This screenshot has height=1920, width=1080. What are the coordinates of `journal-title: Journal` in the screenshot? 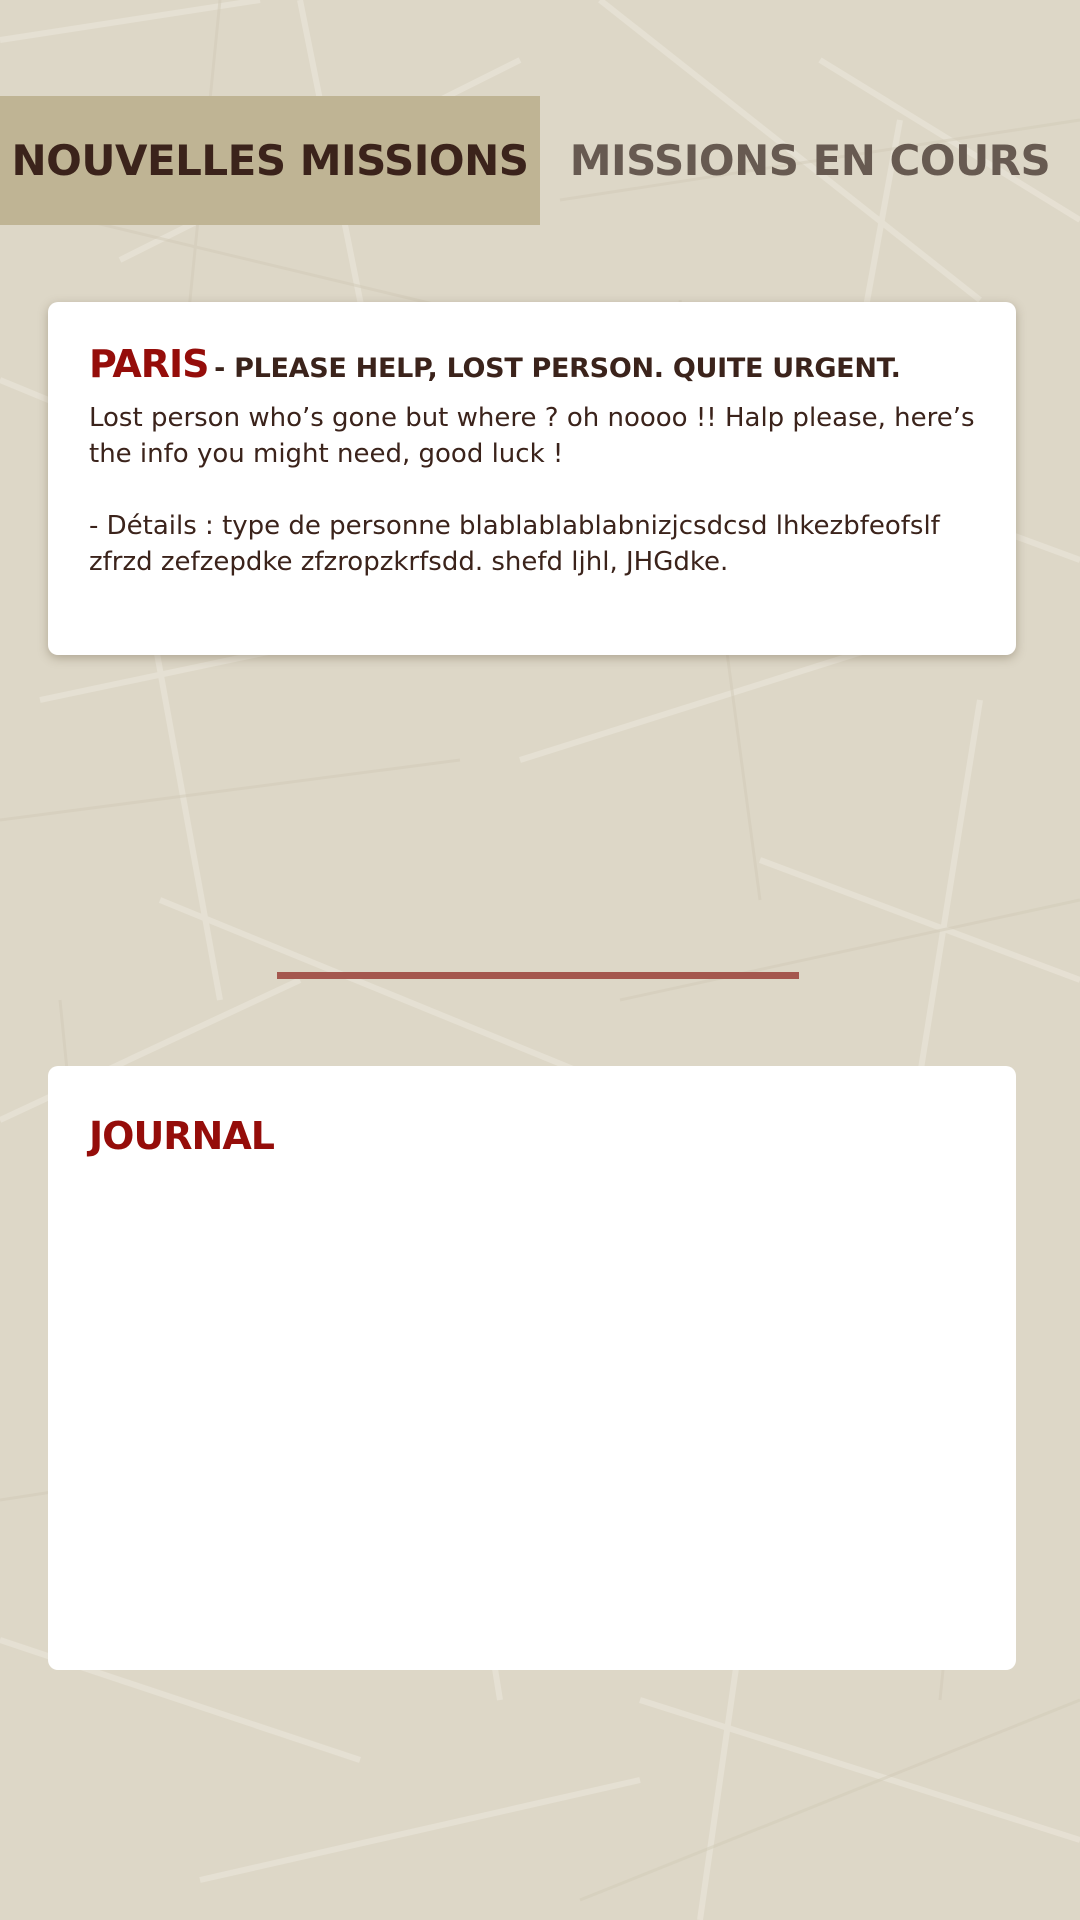 It's located at (182, 1136).